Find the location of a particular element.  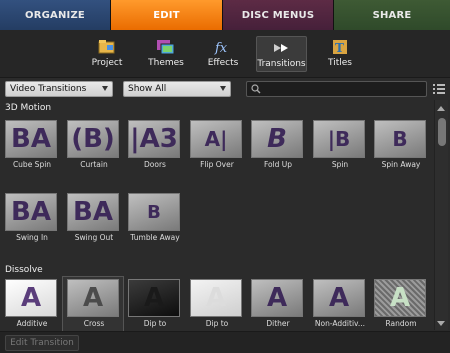

transition-random: A Random is located at coordinates (401, 303).